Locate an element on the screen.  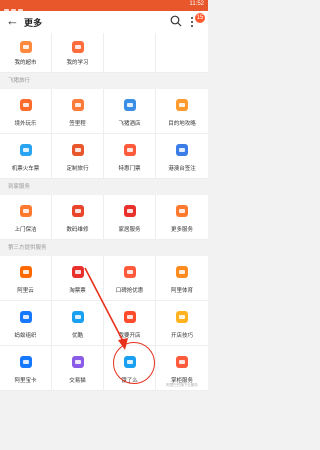
service-label: 阿里体育 is located at coordinates (181, 291).